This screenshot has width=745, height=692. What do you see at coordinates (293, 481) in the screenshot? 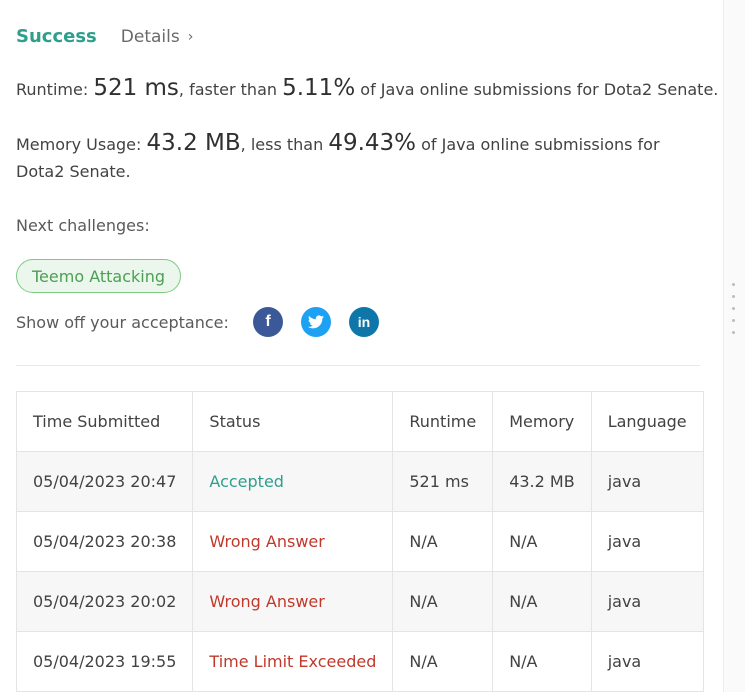
I see `cell-status-link: Accepted` at bounding box center [293, 481].